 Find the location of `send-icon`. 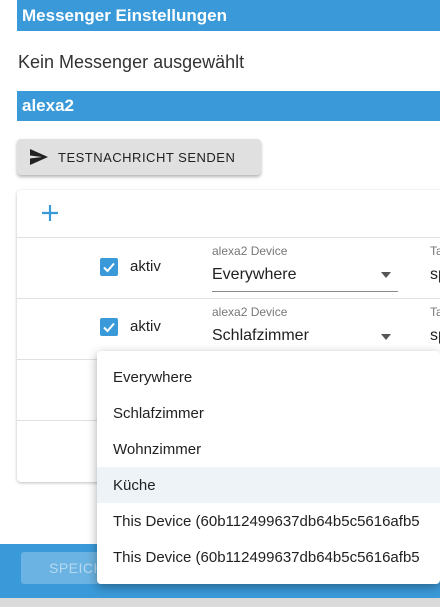

send-icon is located at coordinates (39, 157).